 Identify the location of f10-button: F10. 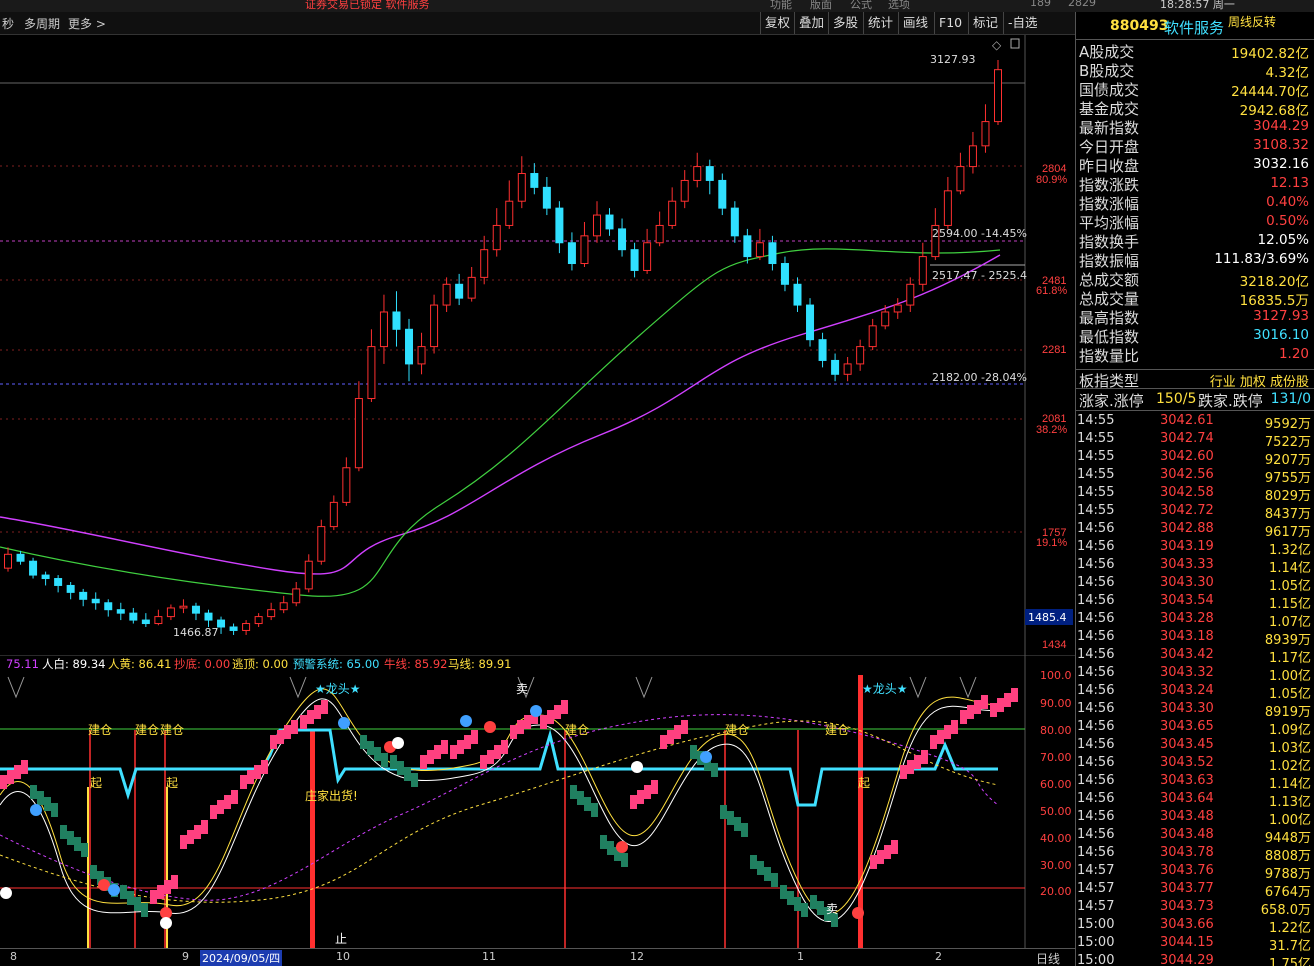
(950, 23).